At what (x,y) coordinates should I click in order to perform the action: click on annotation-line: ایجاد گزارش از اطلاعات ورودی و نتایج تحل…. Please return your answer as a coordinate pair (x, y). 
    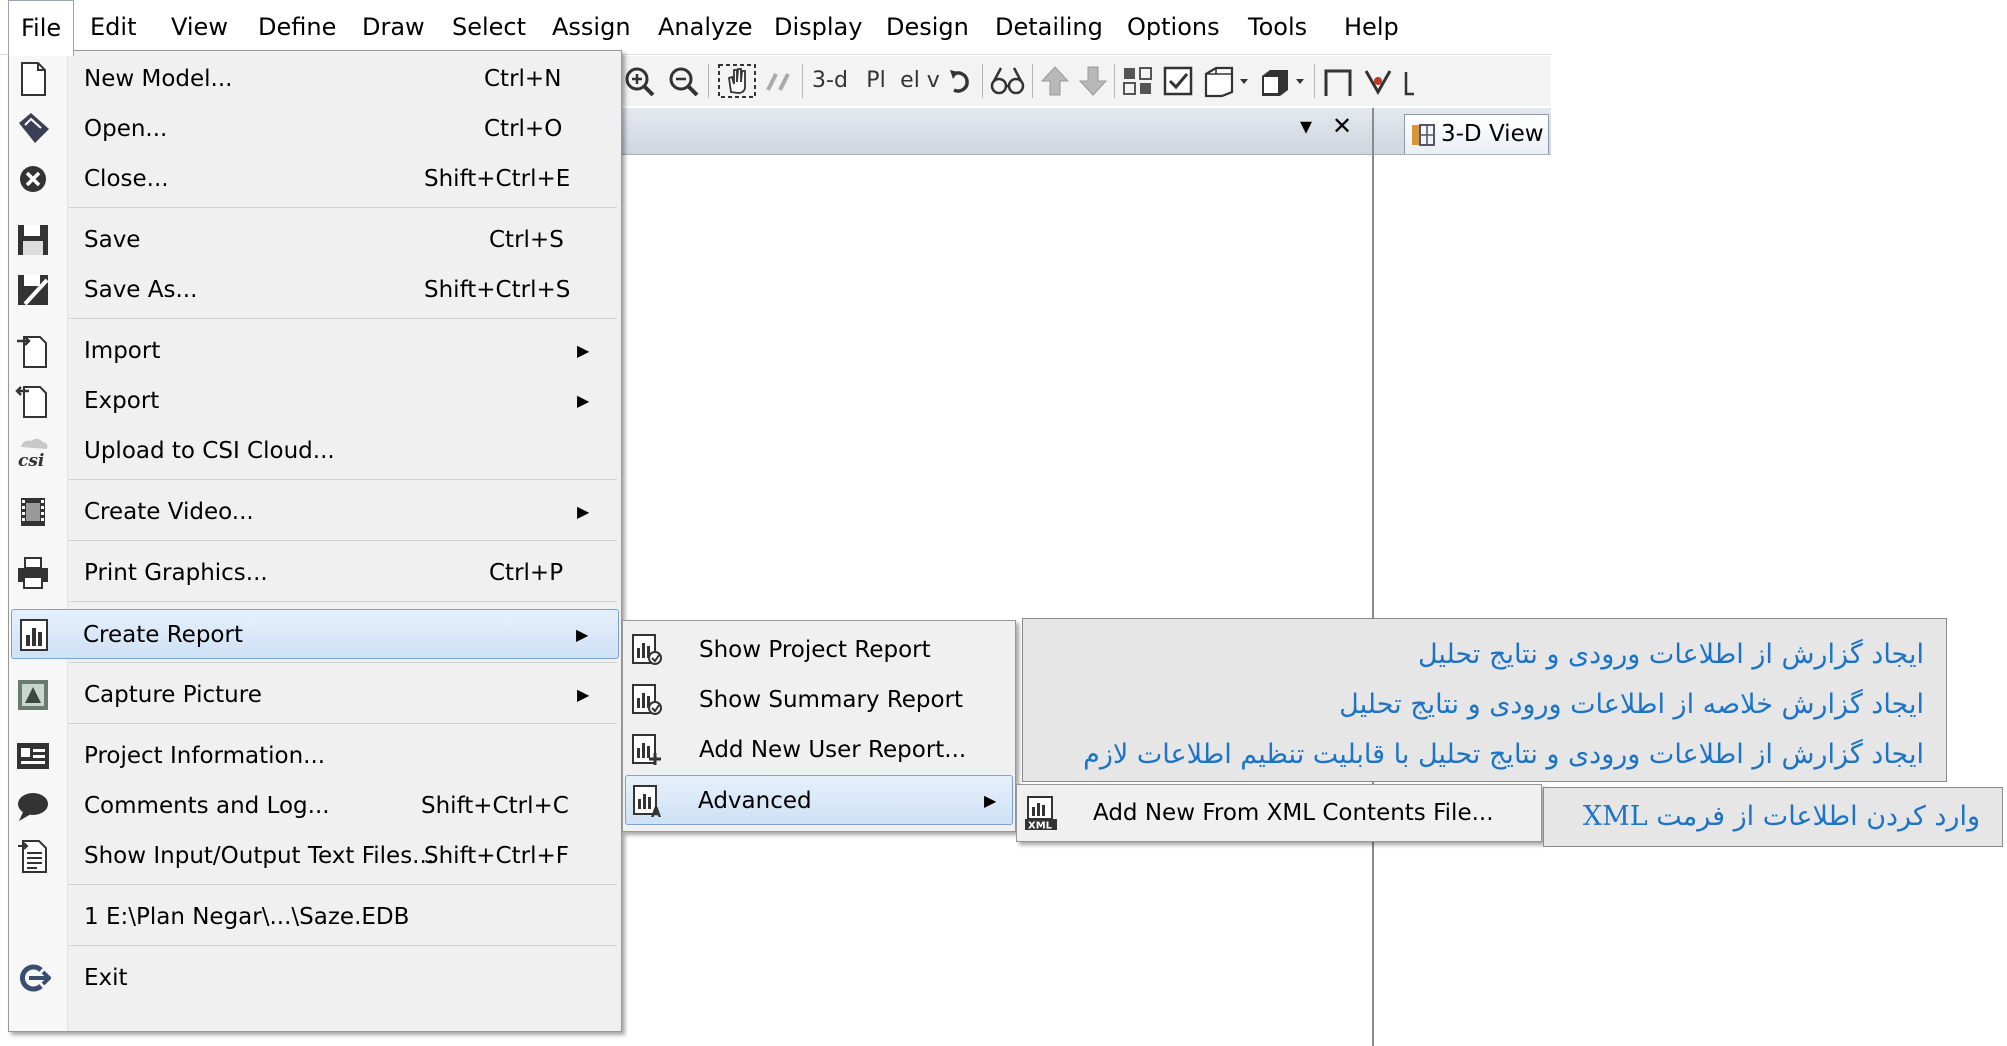
    Looking at the image, I should click on (1670, 654).